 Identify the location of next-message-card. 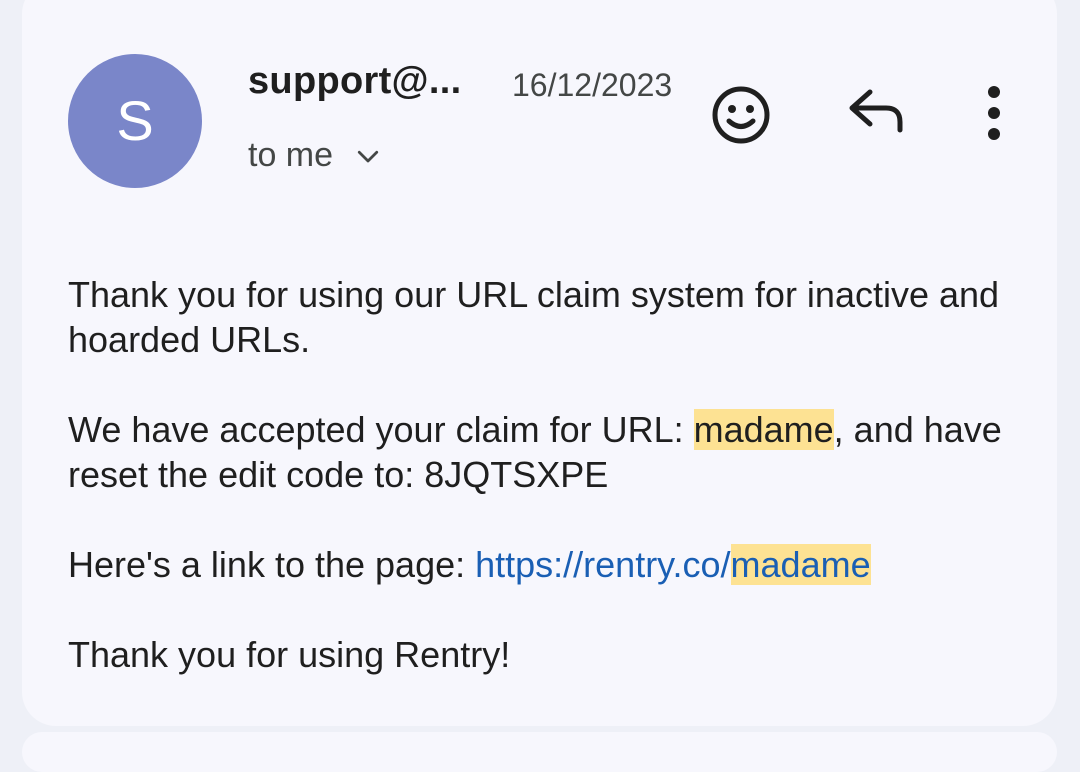
(539, 752).